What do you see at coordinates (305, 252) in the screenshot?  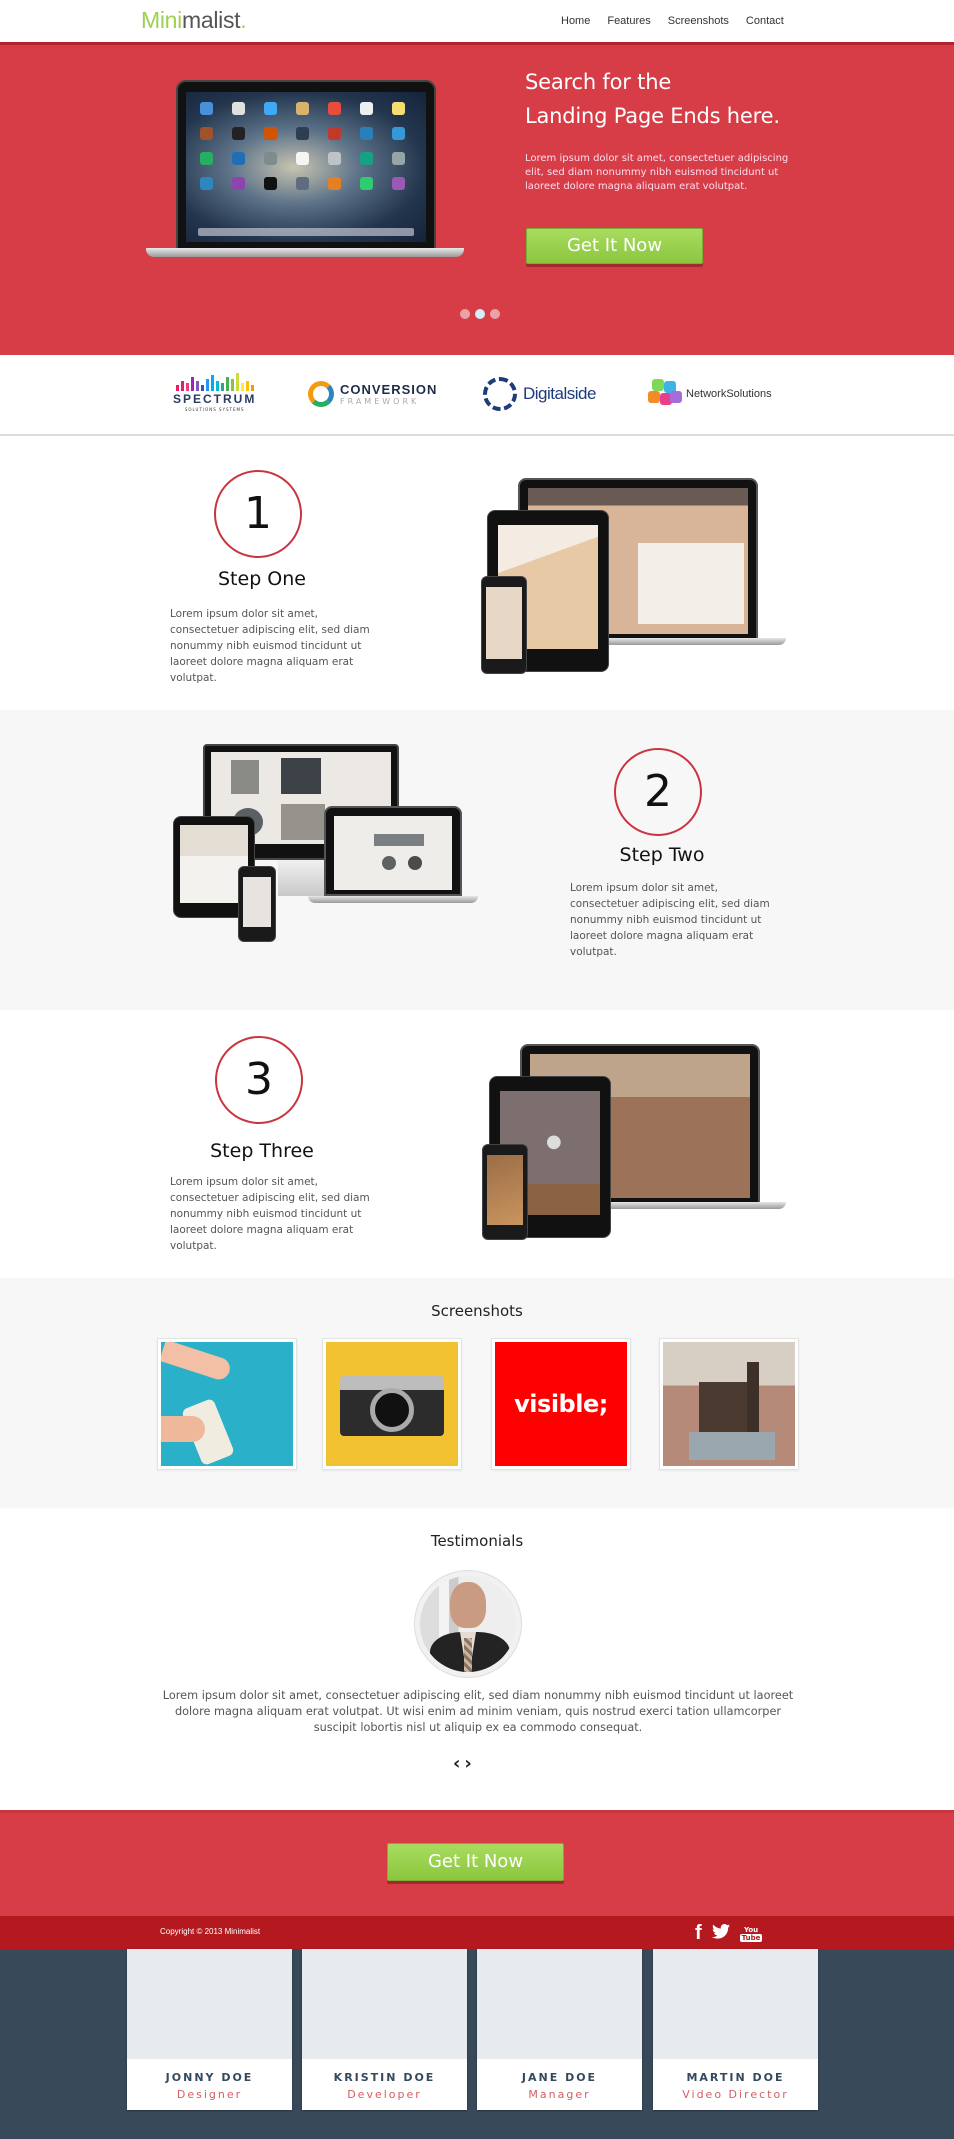 I see `laptop-base` at bounding box center [305, 252].